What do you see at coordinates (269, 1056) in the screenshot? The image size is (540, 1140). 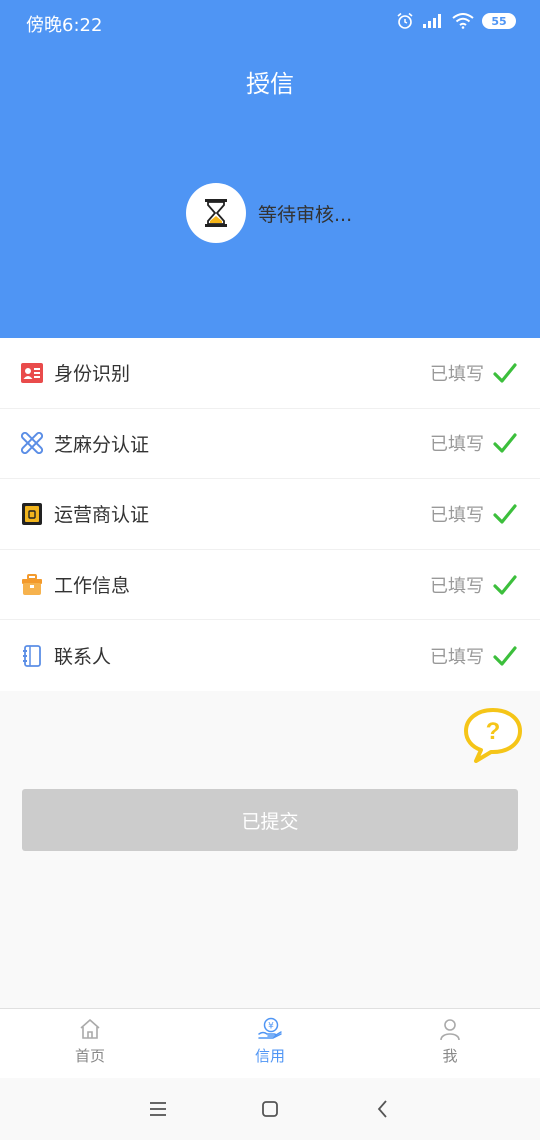 I see `tab-label: 信用` at bounding box center [269, 1056].